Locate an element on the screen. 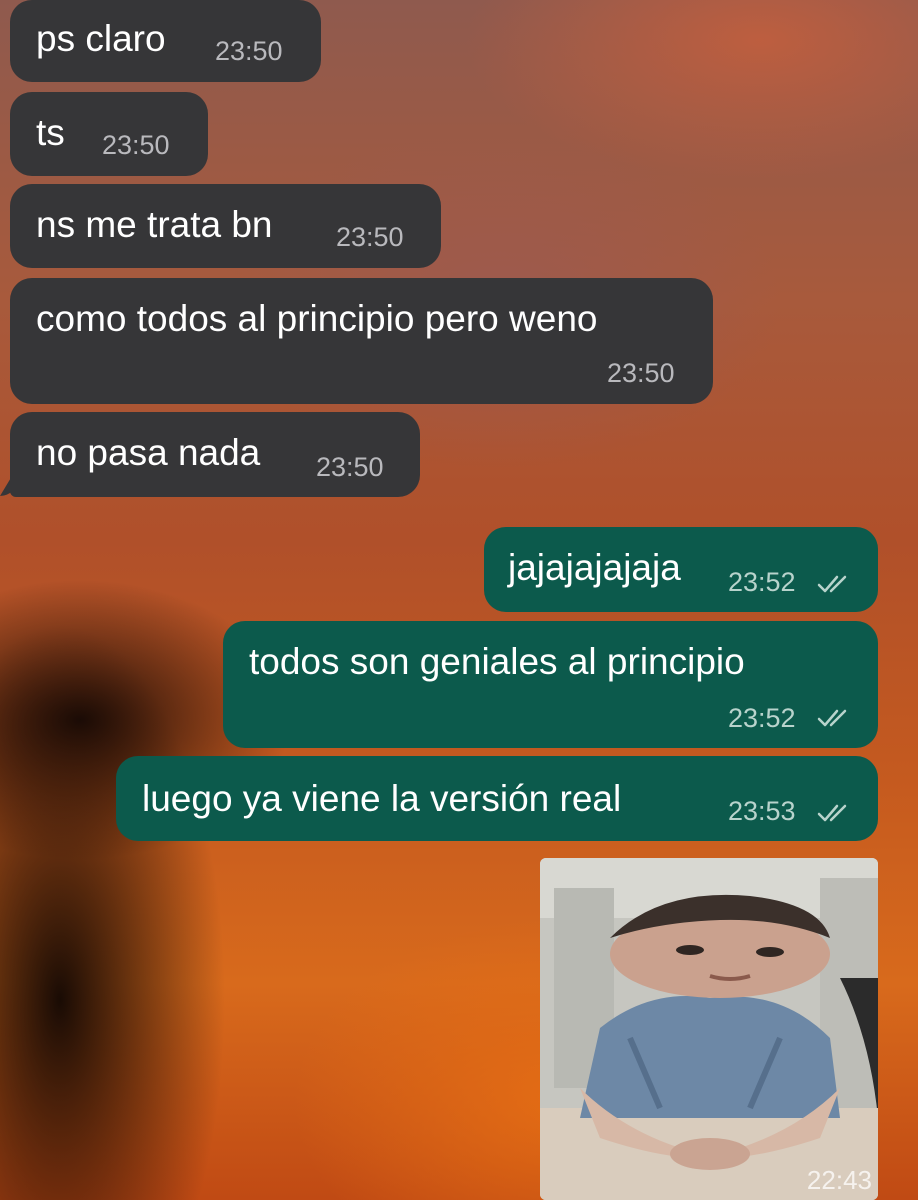 The image size is (918, 1200). message-bubble-incoming: como todos al principio pero weno 23:50 is located at coordinates (361, 341).